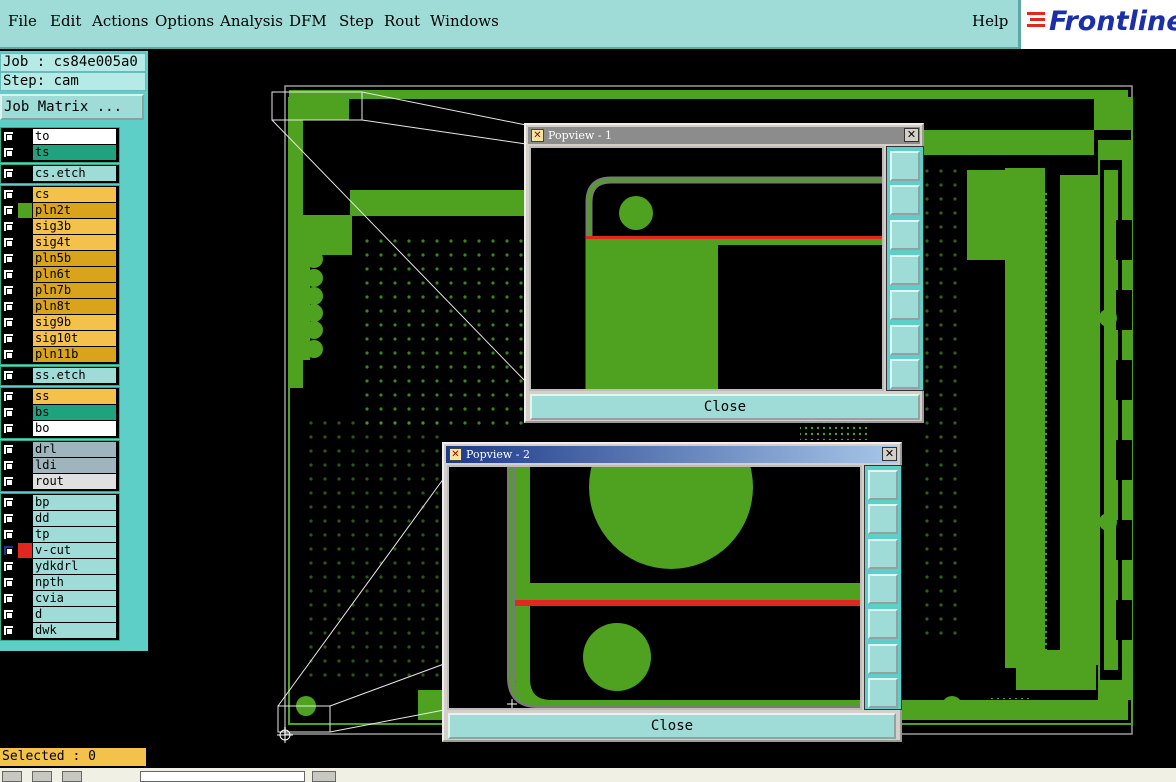 This screenshot has height=782, width=1176. I want to click on layer-row: pln6t, so click(59, 274).